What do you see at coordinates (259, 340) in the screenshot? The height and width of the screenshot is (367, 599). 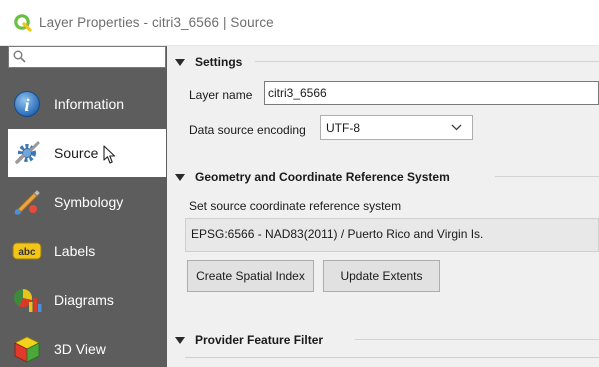 I see `filter-section-title: Provider Feature Filter` at bounding box center [259, 340].